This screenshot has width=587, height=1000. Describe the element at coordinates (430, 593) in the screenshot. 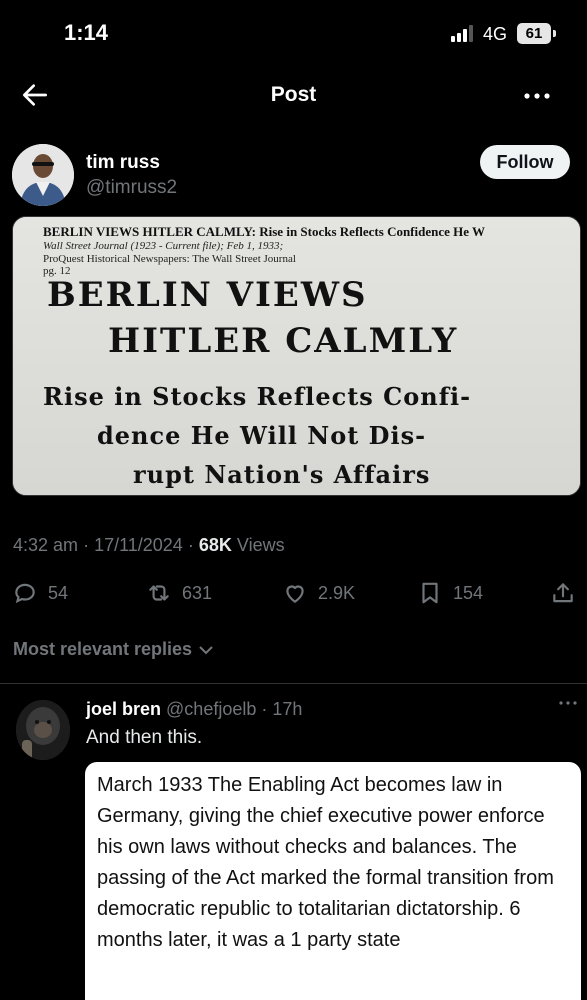

I see `bookmark-icon` at that location.